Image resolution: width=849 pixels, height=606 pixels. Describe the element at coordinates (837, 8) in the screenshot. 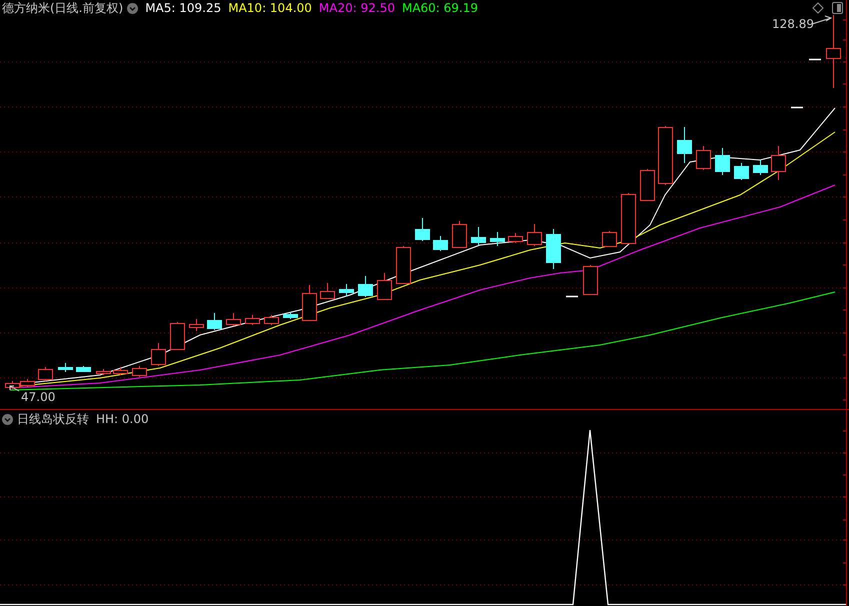

I see `panel-toggle-icon` at that location.